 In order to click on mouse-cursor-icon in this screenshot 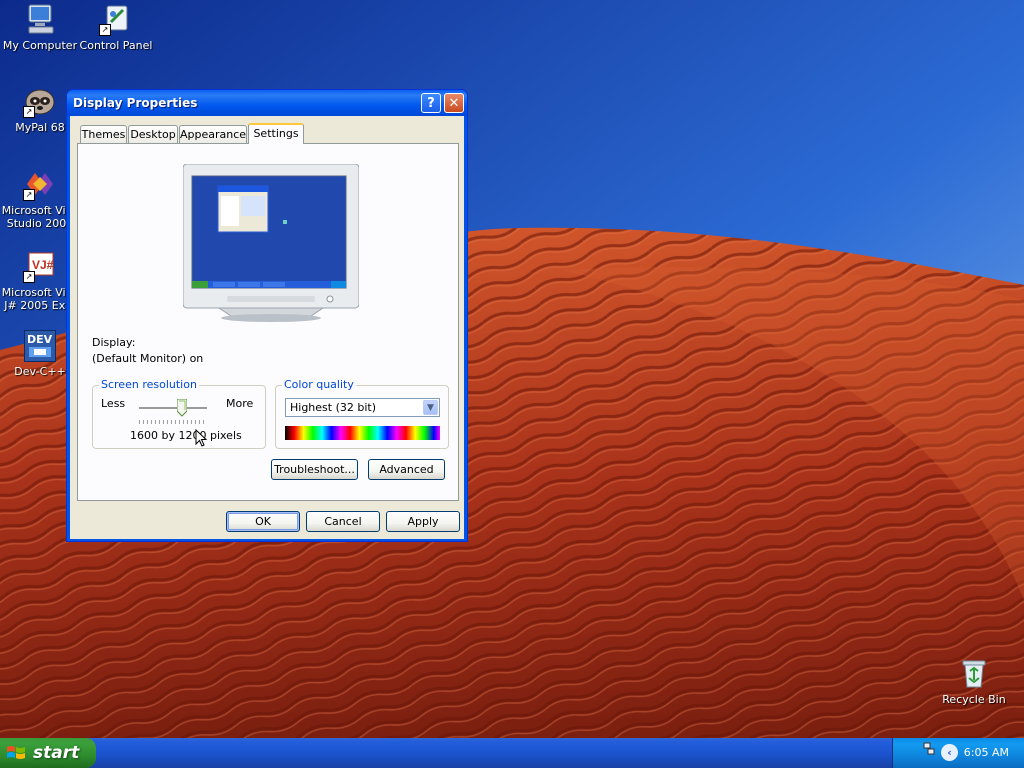, I will do `click(201, 439)`.